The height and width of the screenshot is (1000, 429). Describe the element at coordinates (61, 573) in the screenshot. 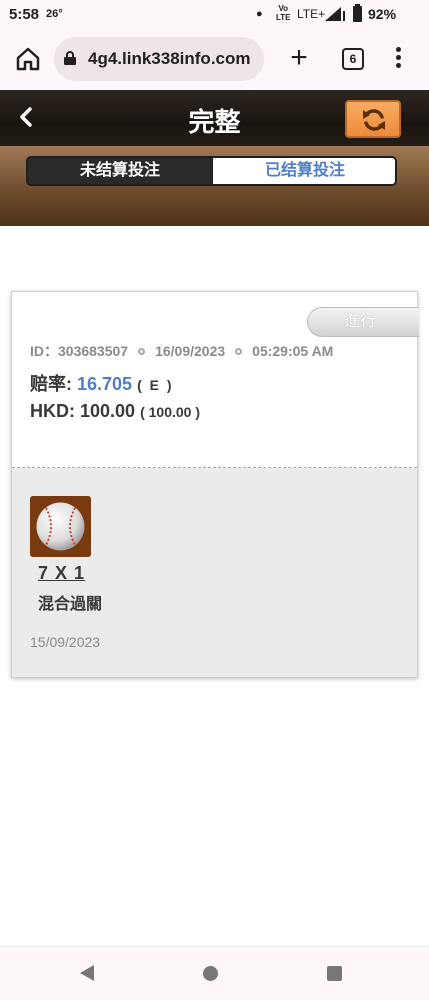

I see `combo-link: 7 X 1` at that location.